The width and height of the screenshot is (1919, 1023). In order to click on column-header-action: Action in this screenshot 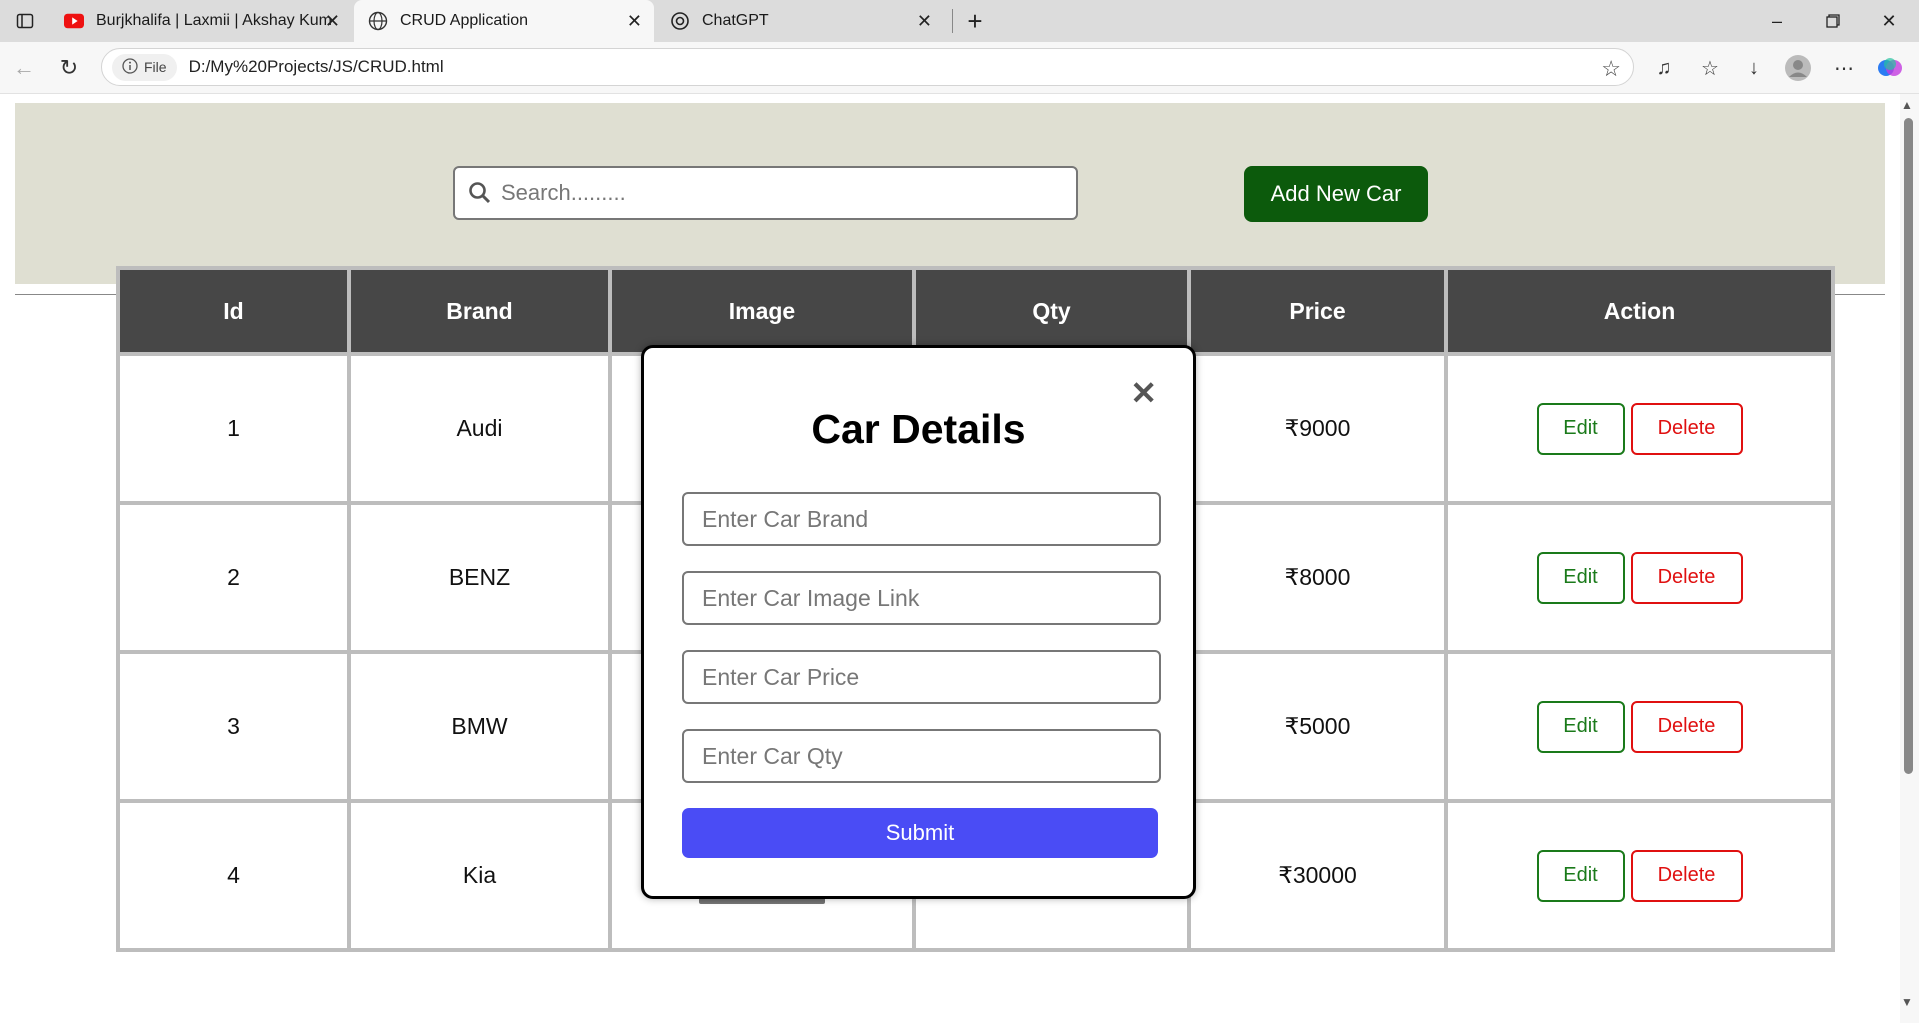, I will do `click(1639, 311)`.